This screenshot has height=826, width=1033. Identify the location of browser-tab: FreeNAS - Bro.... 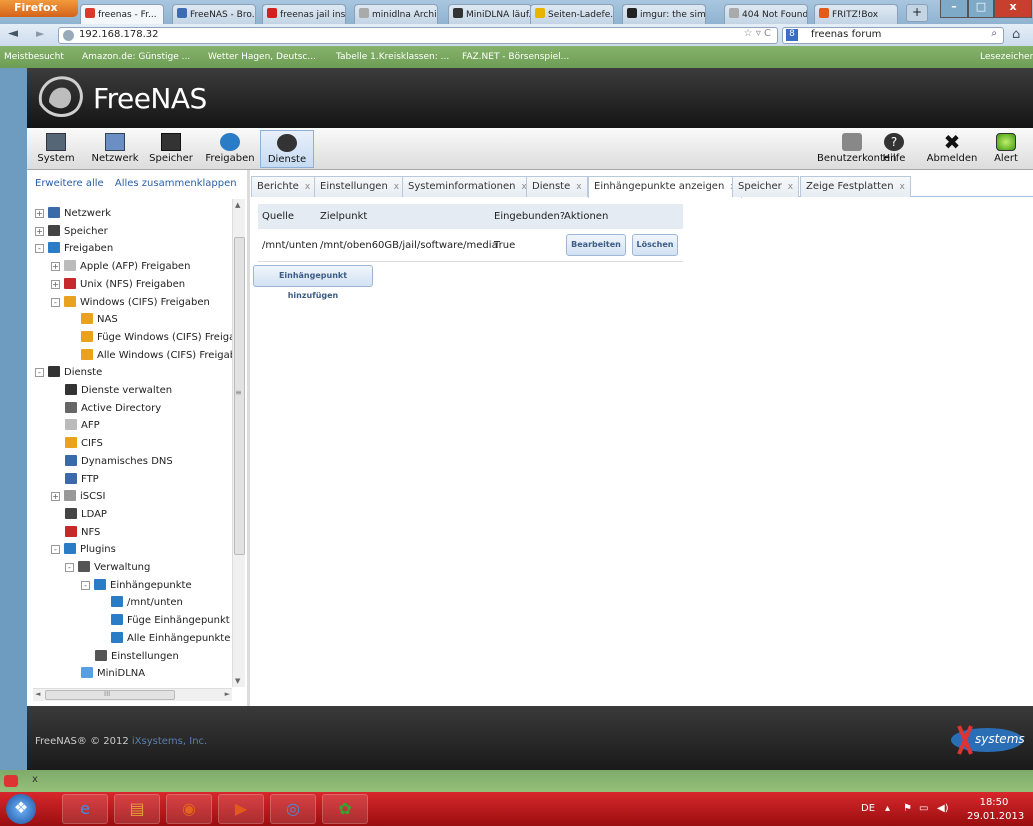
(214, 14).